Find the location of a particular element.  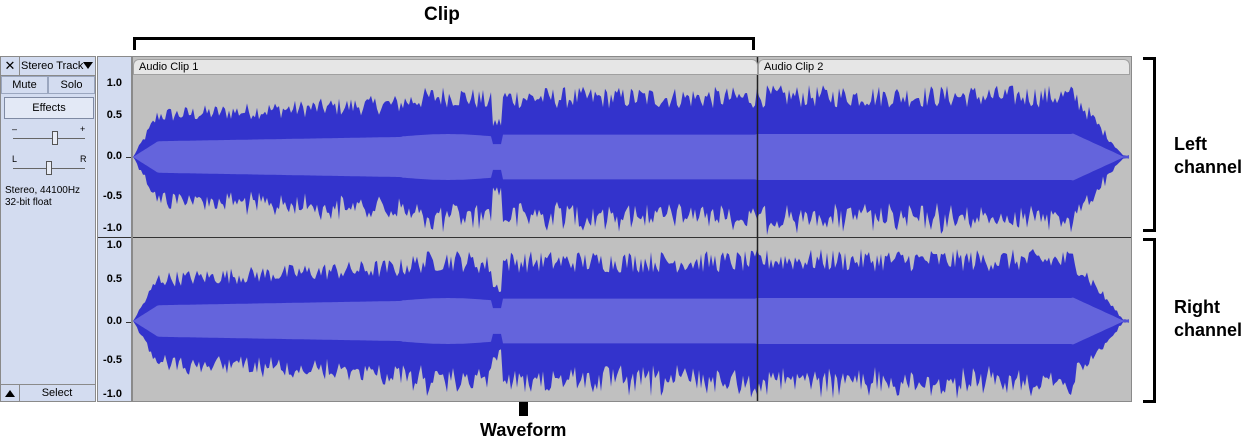

gain-slider-thumb is located at coordinates (55, 138).